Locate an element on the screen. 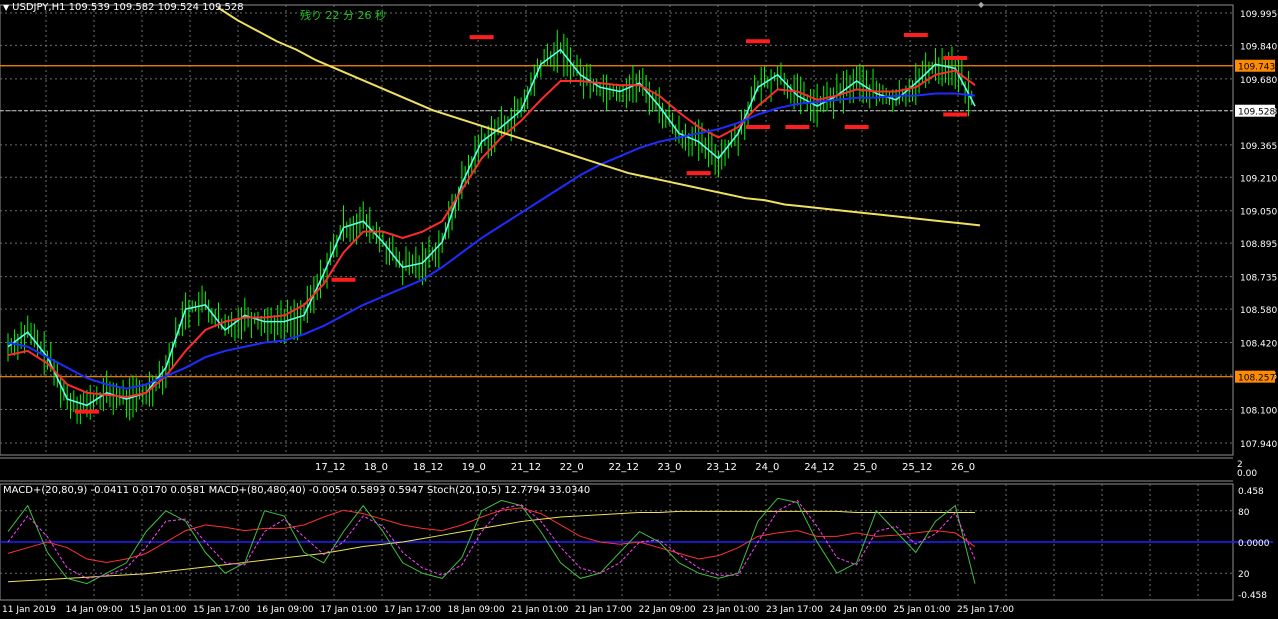  upper-time-label: 21_12 is located at coordinates (526, 467).